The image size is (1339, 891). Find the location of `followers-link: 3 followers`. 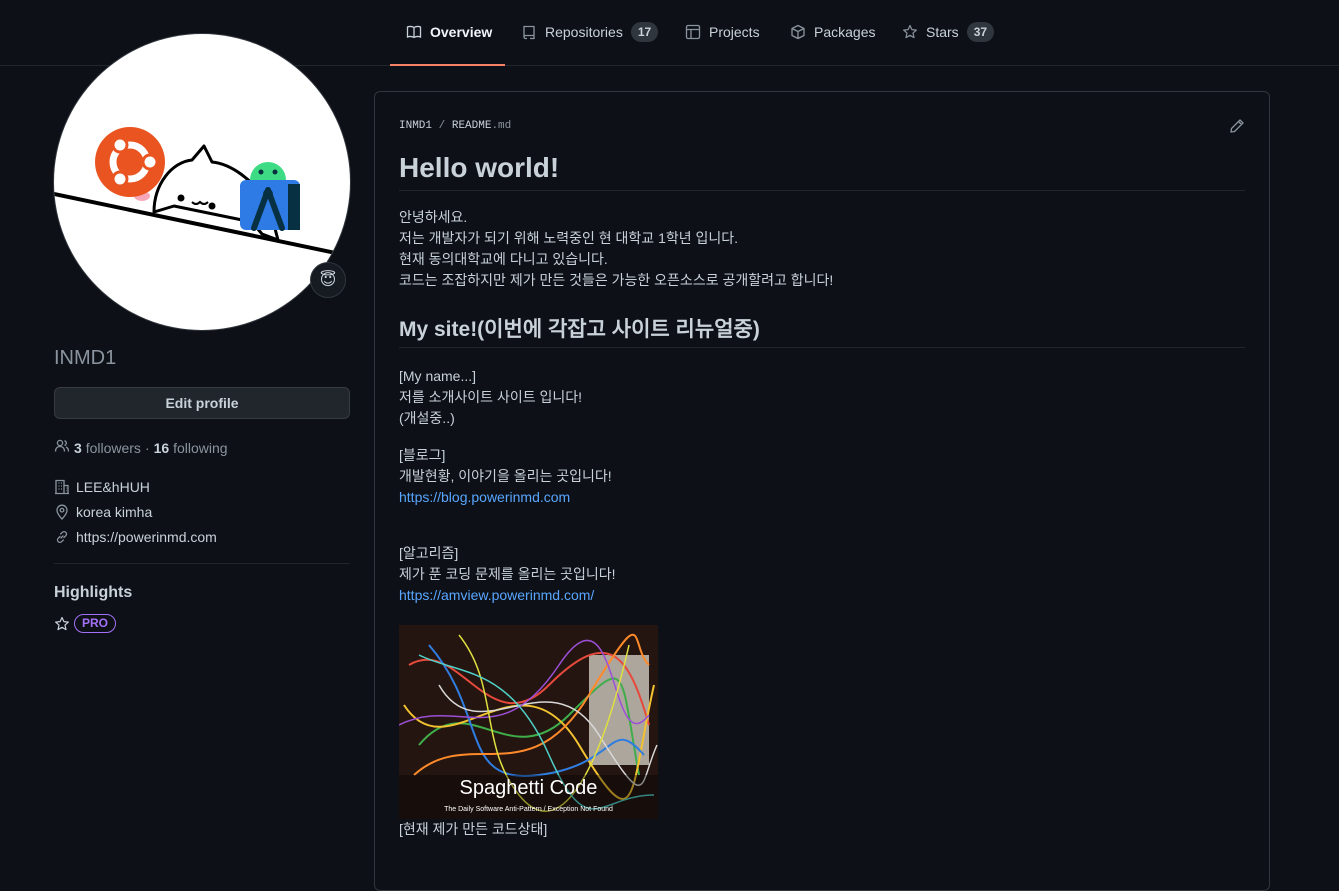

followers-link: 3 followers is located at coordinates (107, 448).